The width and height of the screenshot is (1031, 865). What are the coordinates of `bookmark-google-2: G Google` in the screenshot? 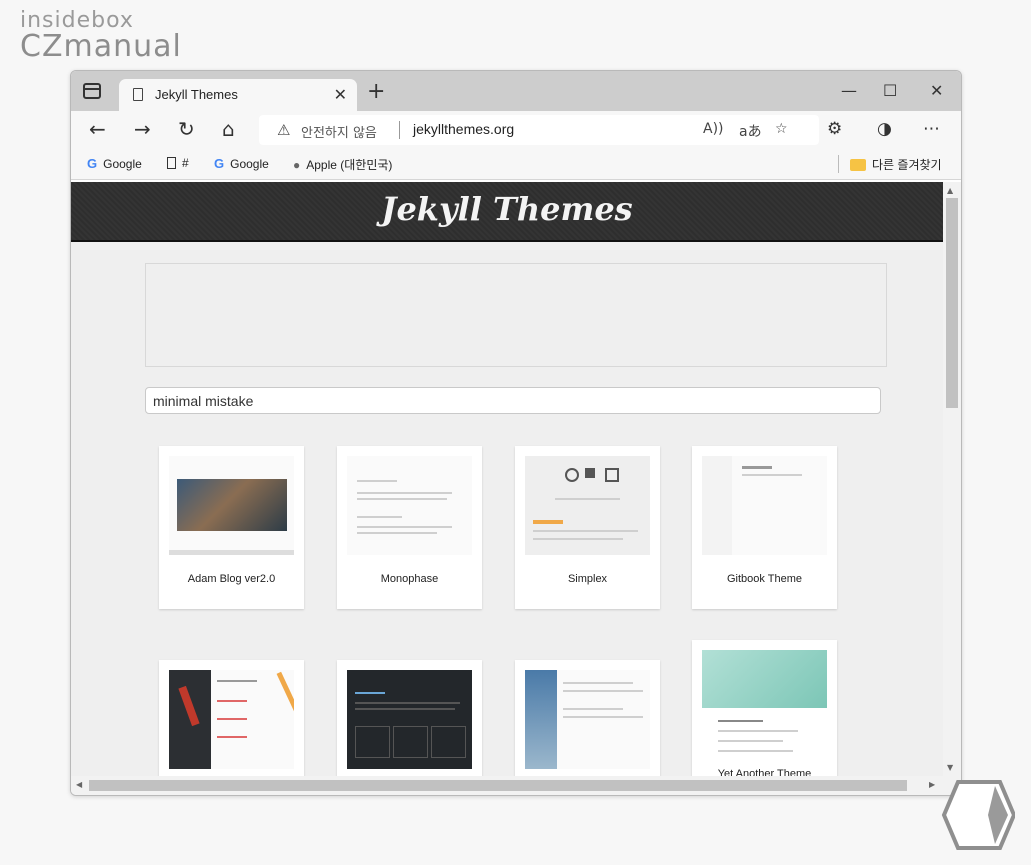 It's located at (241, 163).